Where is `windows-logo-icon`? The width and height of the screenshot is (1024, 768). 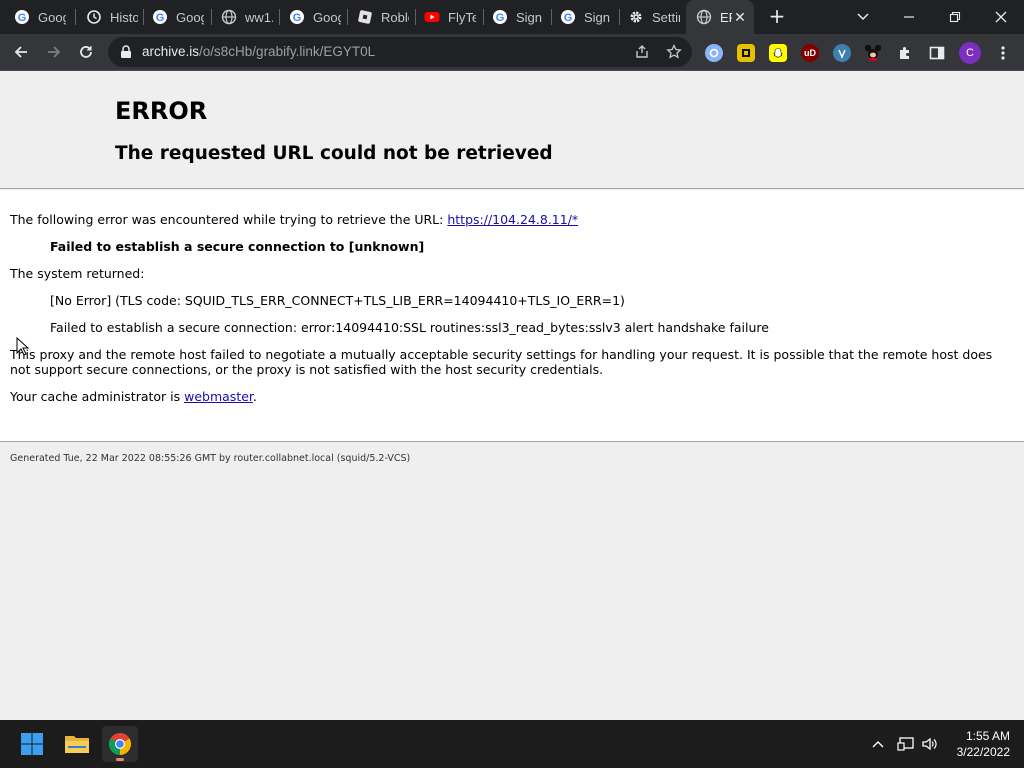 windows-logo-icon is located at coordinates (32, 744).